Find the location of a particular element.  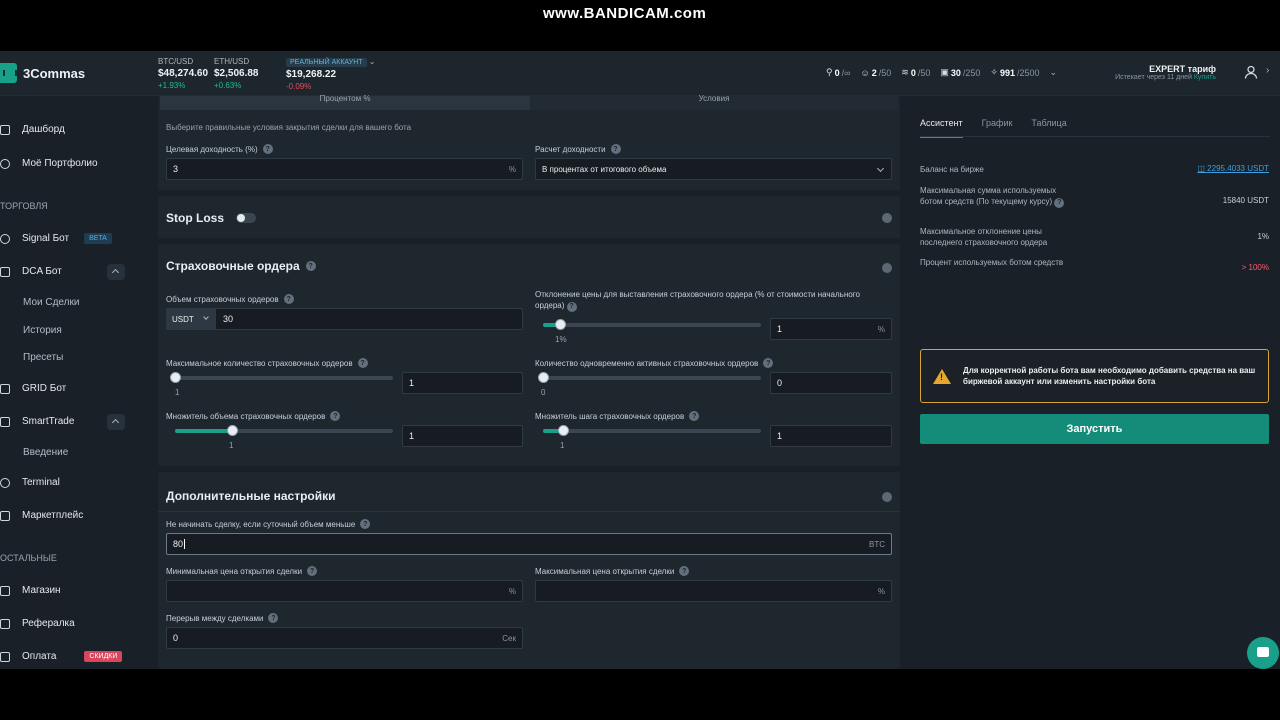

chevron-down-icon is located at coordinates (880, 168).